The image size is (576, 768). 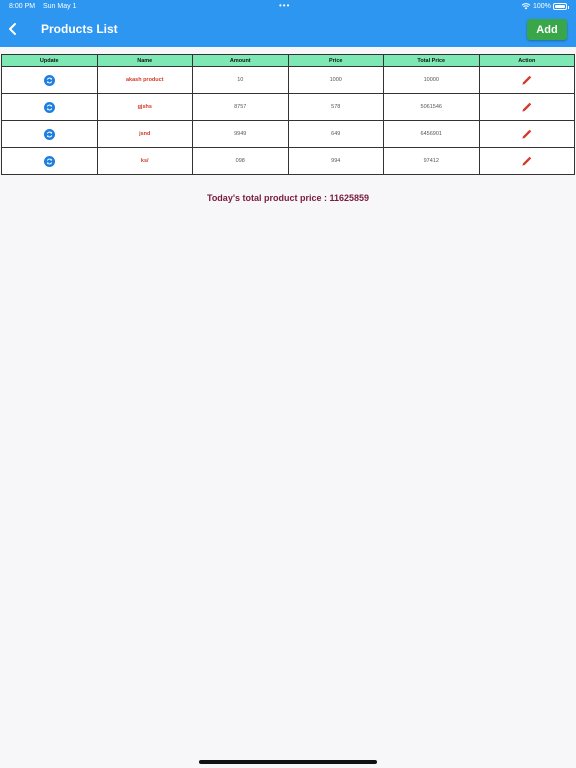 I want to click on product-name: akash product, so click(x=144, y=80).